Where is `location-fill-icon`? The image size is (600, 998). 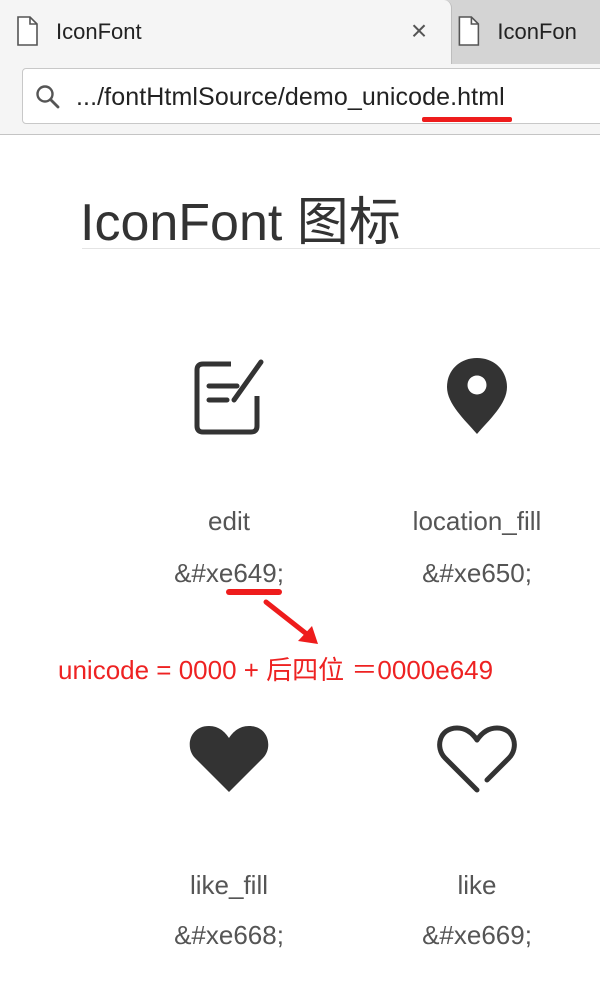 location-fill-icon is located at coordinates (477, 396).